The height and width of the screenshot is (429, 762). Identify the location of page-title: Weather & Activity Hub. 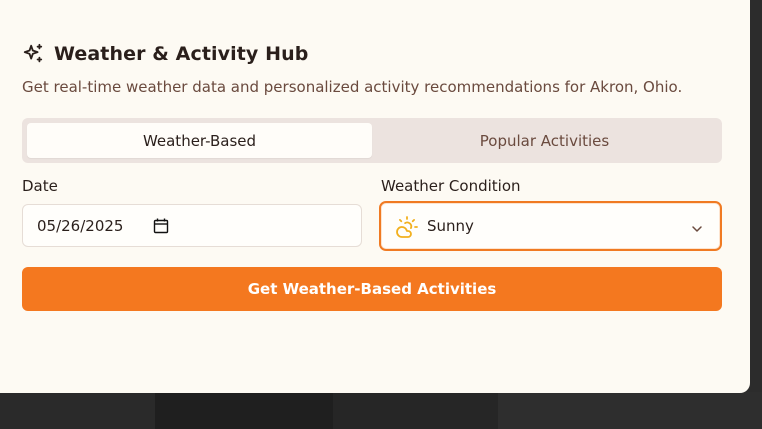
(181, 54).